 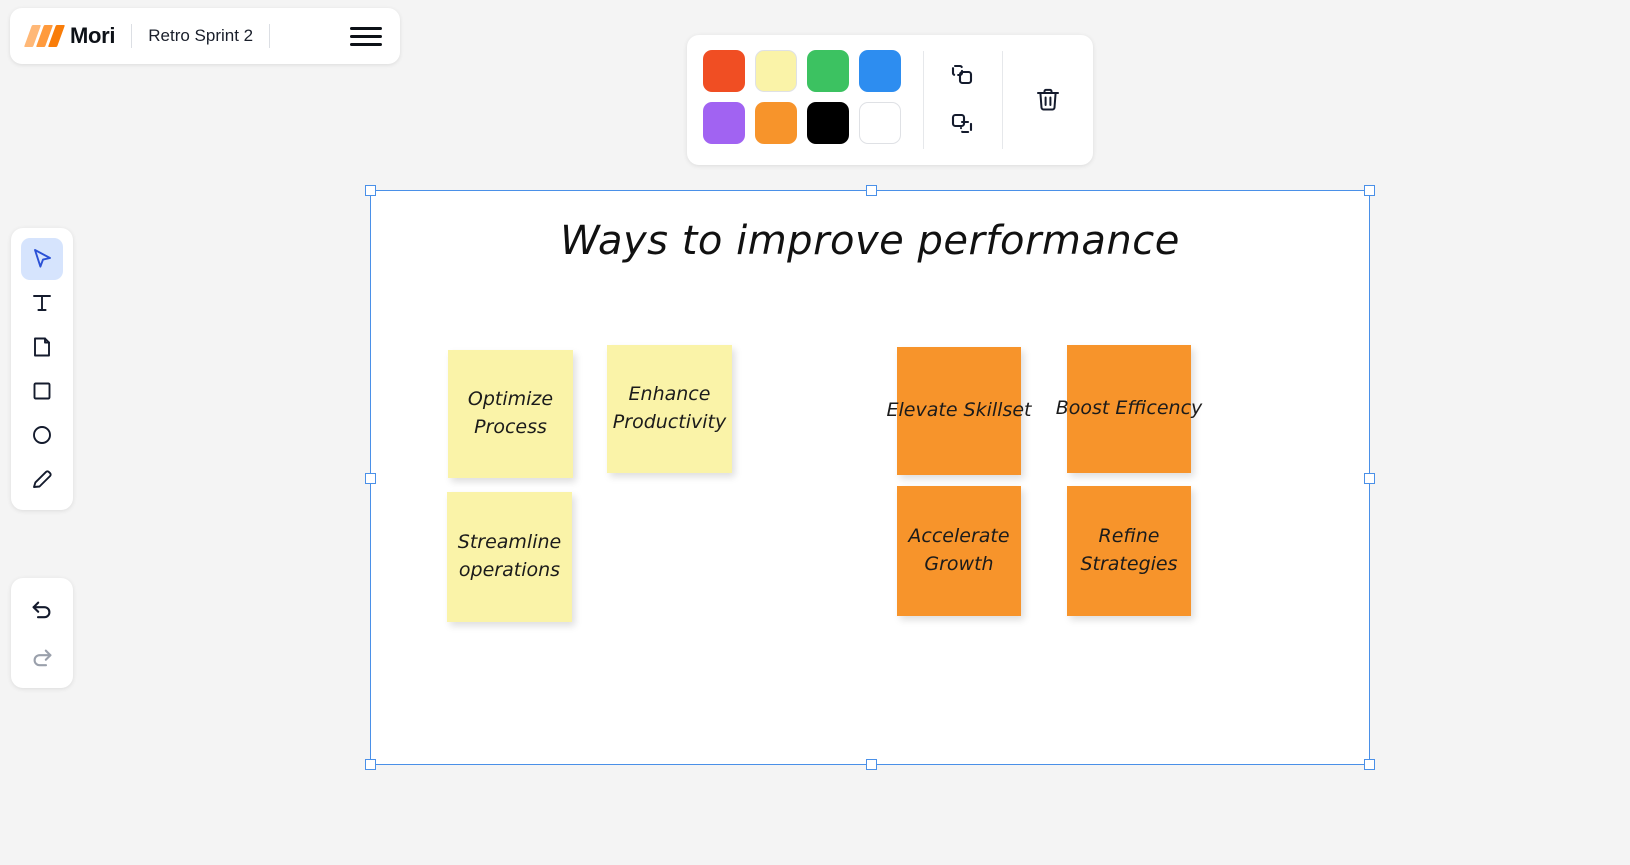 I want to click on tool-ellipse, so click(x=42, y=435).